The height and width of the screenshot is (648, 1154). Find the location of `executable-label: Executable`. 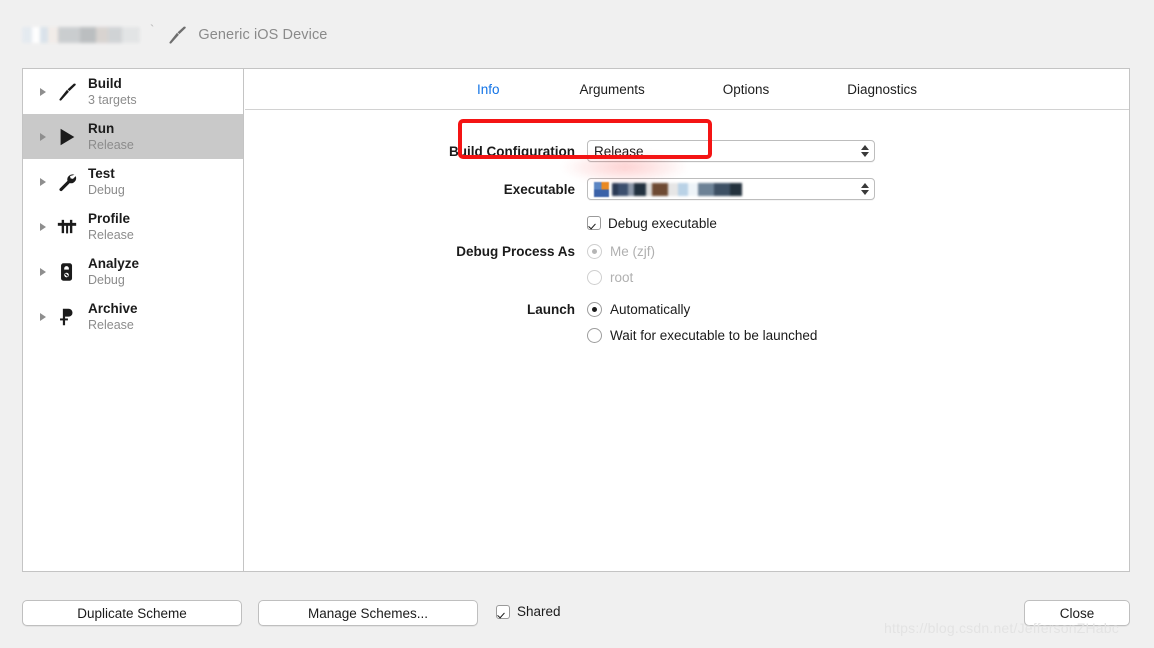

executable-label: Executable is located at coordinates (539, 189).